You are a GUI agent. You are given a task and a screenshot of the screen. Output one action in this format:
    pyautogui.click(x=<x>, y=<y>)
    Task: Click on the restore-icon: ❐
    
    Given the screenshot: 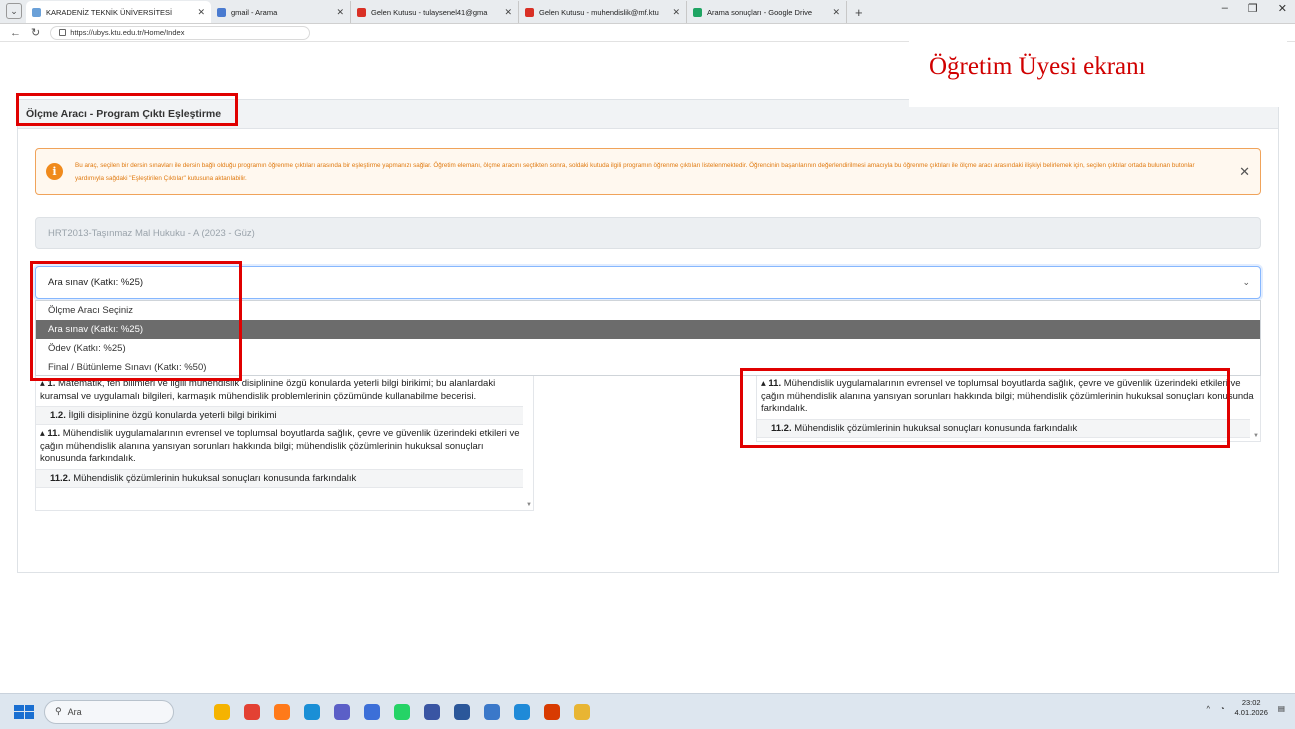 What is the action you would take?
    pyautogui.click(x=1253, y=8)
    